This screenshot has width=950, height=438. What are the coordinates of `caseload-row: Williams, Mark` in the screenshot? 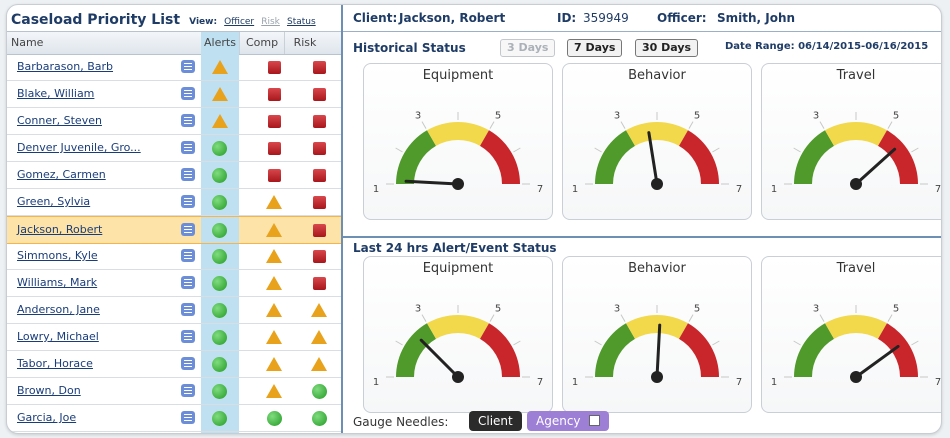 It's located at (174, 283).